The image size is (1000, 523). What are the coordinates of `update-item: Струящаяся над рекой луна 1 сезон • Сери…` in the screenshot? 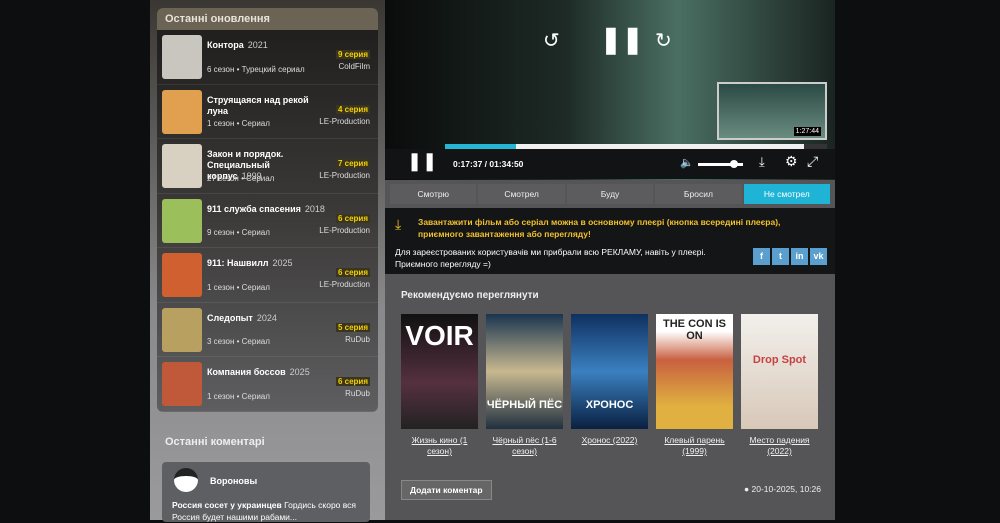 It's located at (267, 112).